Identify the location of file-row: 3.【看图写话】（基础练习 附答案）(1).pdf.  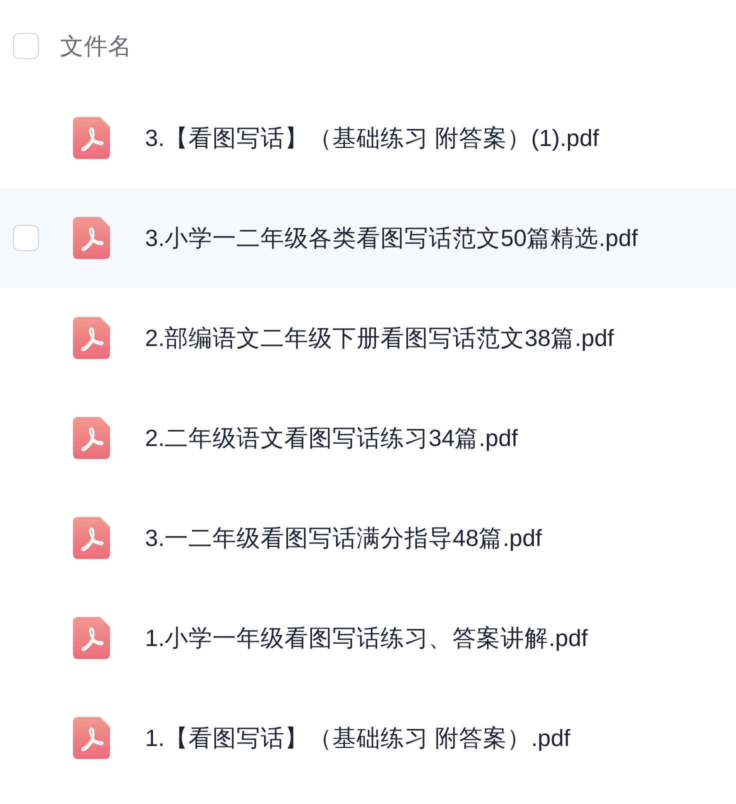
(368, 138).